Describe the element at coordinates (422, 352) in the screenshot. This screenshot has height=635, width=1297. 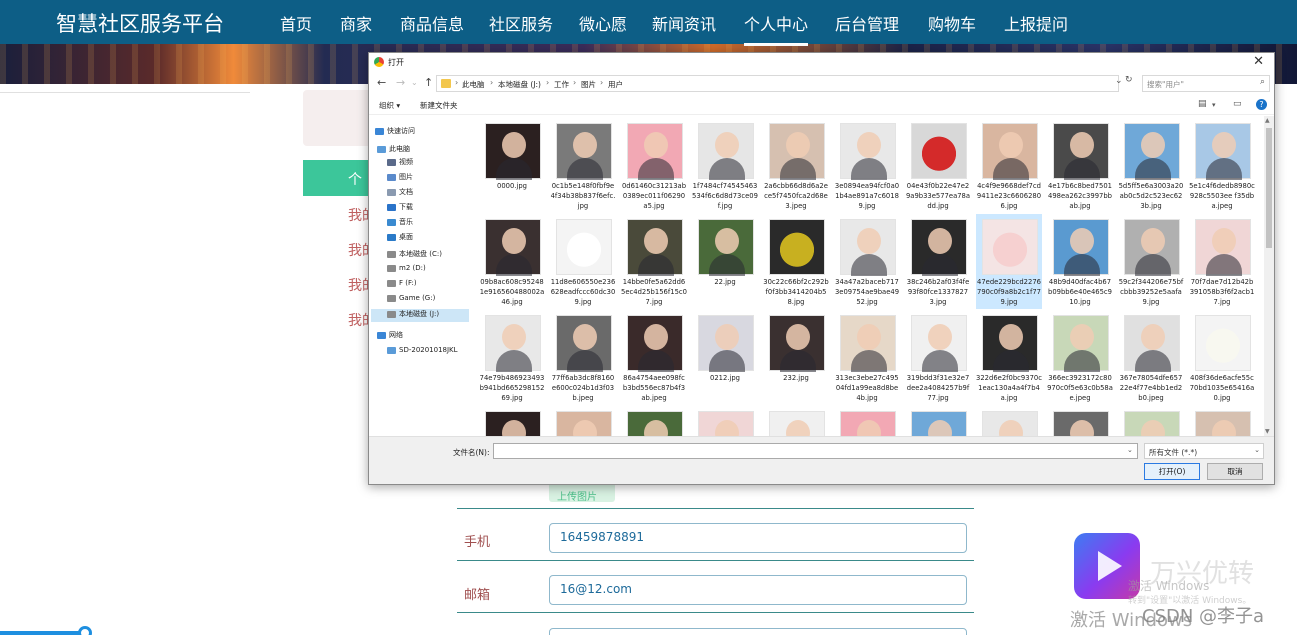
I see `nav-pane-item: SD-20201018JKL` at that location.